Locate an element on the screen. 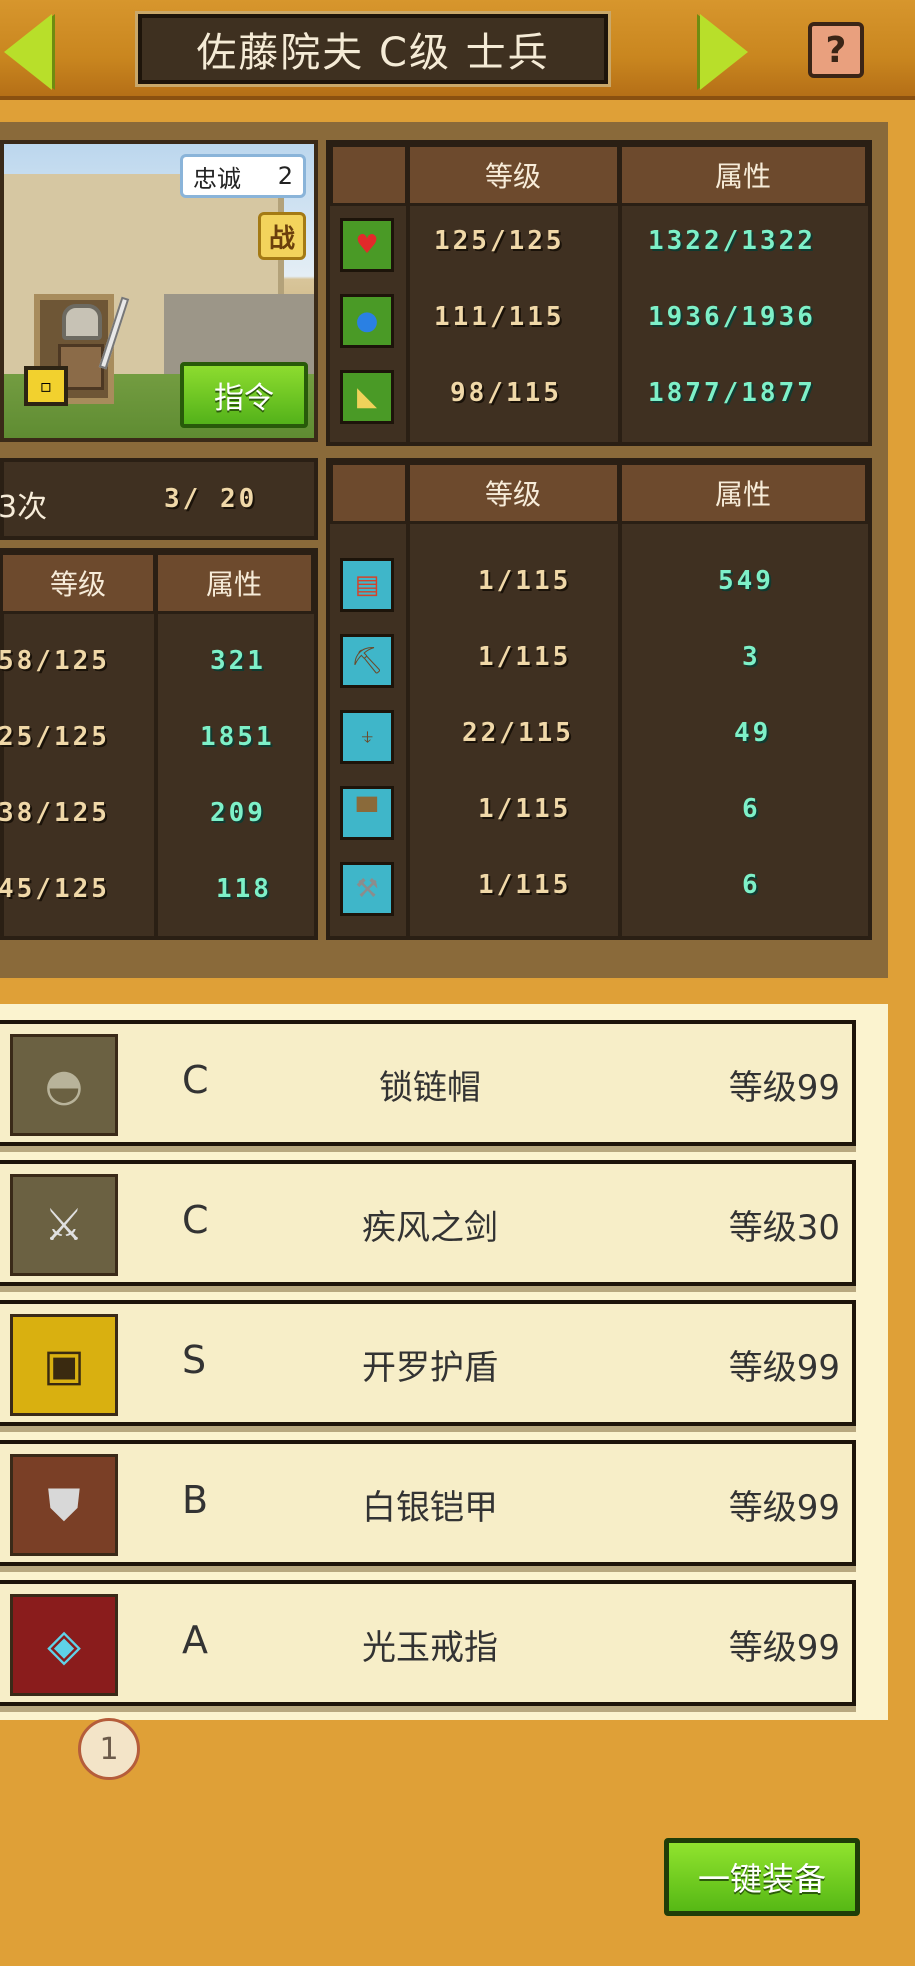 The height and width of the screenshot is (1966, 915). stat-attr: 321 is located at coordinates (238, 661).